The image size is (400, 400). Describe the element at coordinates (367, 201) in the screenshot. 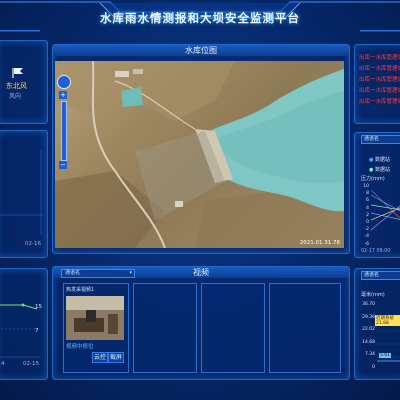

I see `ytick: 6` at that location.